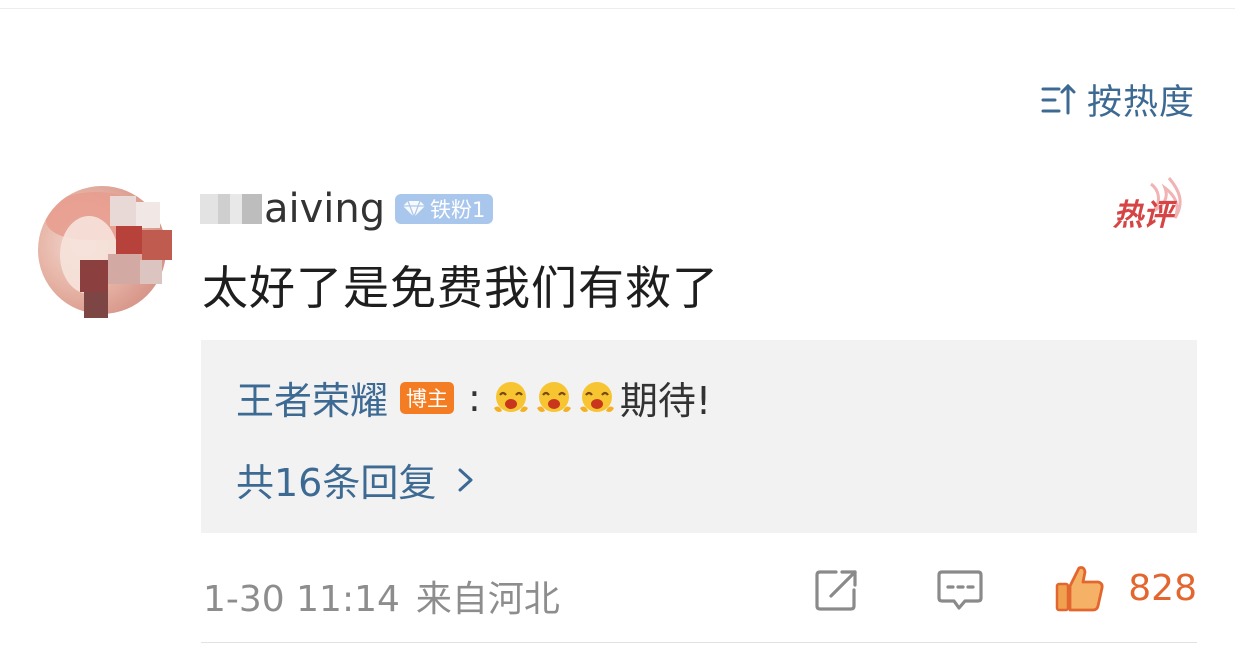 Image resolution: width=1235 pixels, height=662 pixels. Describe the element at coordinates (699, 642) in the screenshot. I see `bottom-divider` at that location.